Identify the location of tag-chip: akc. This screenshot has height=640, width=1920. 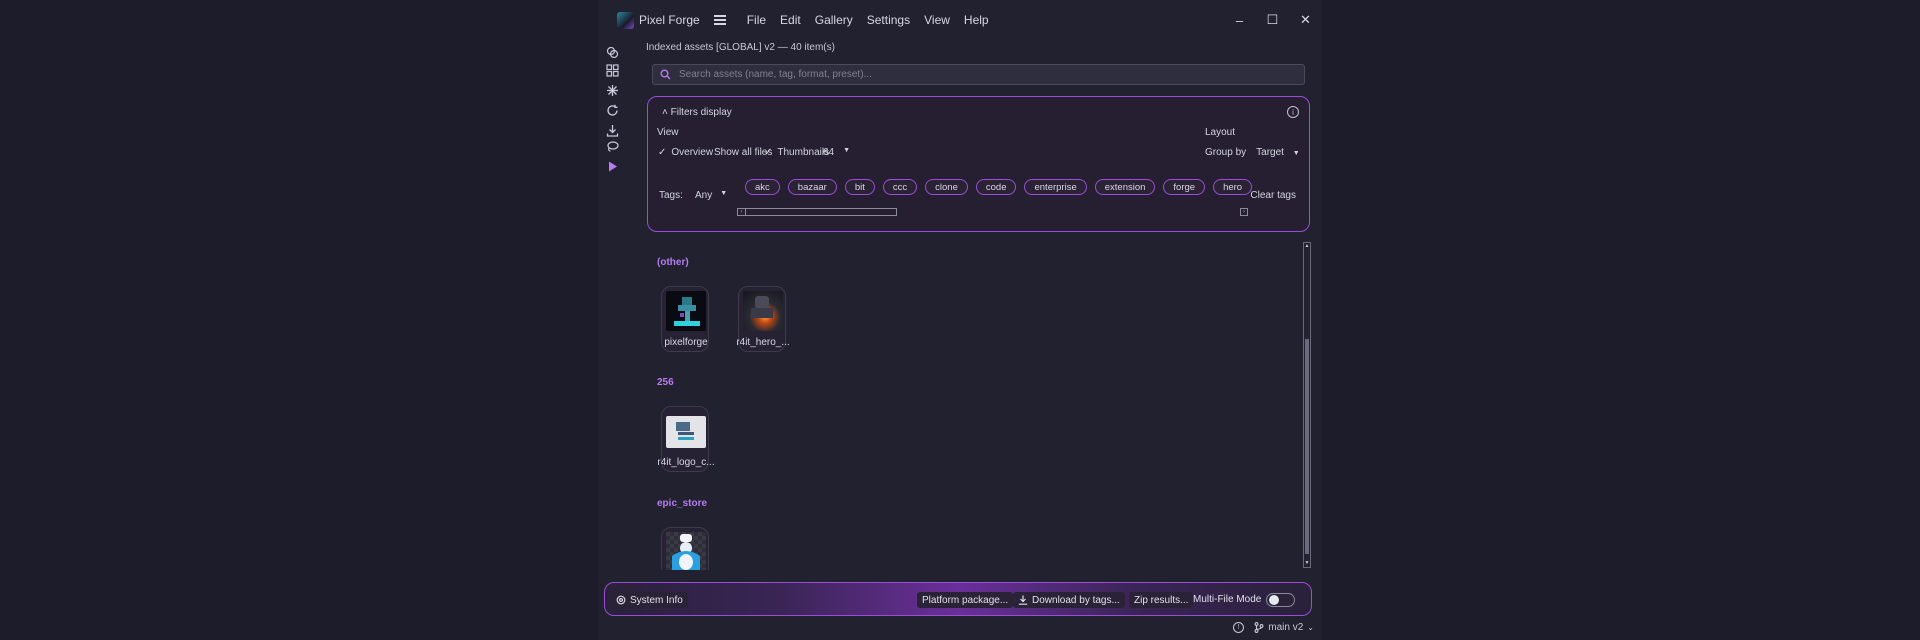
(762, 187).